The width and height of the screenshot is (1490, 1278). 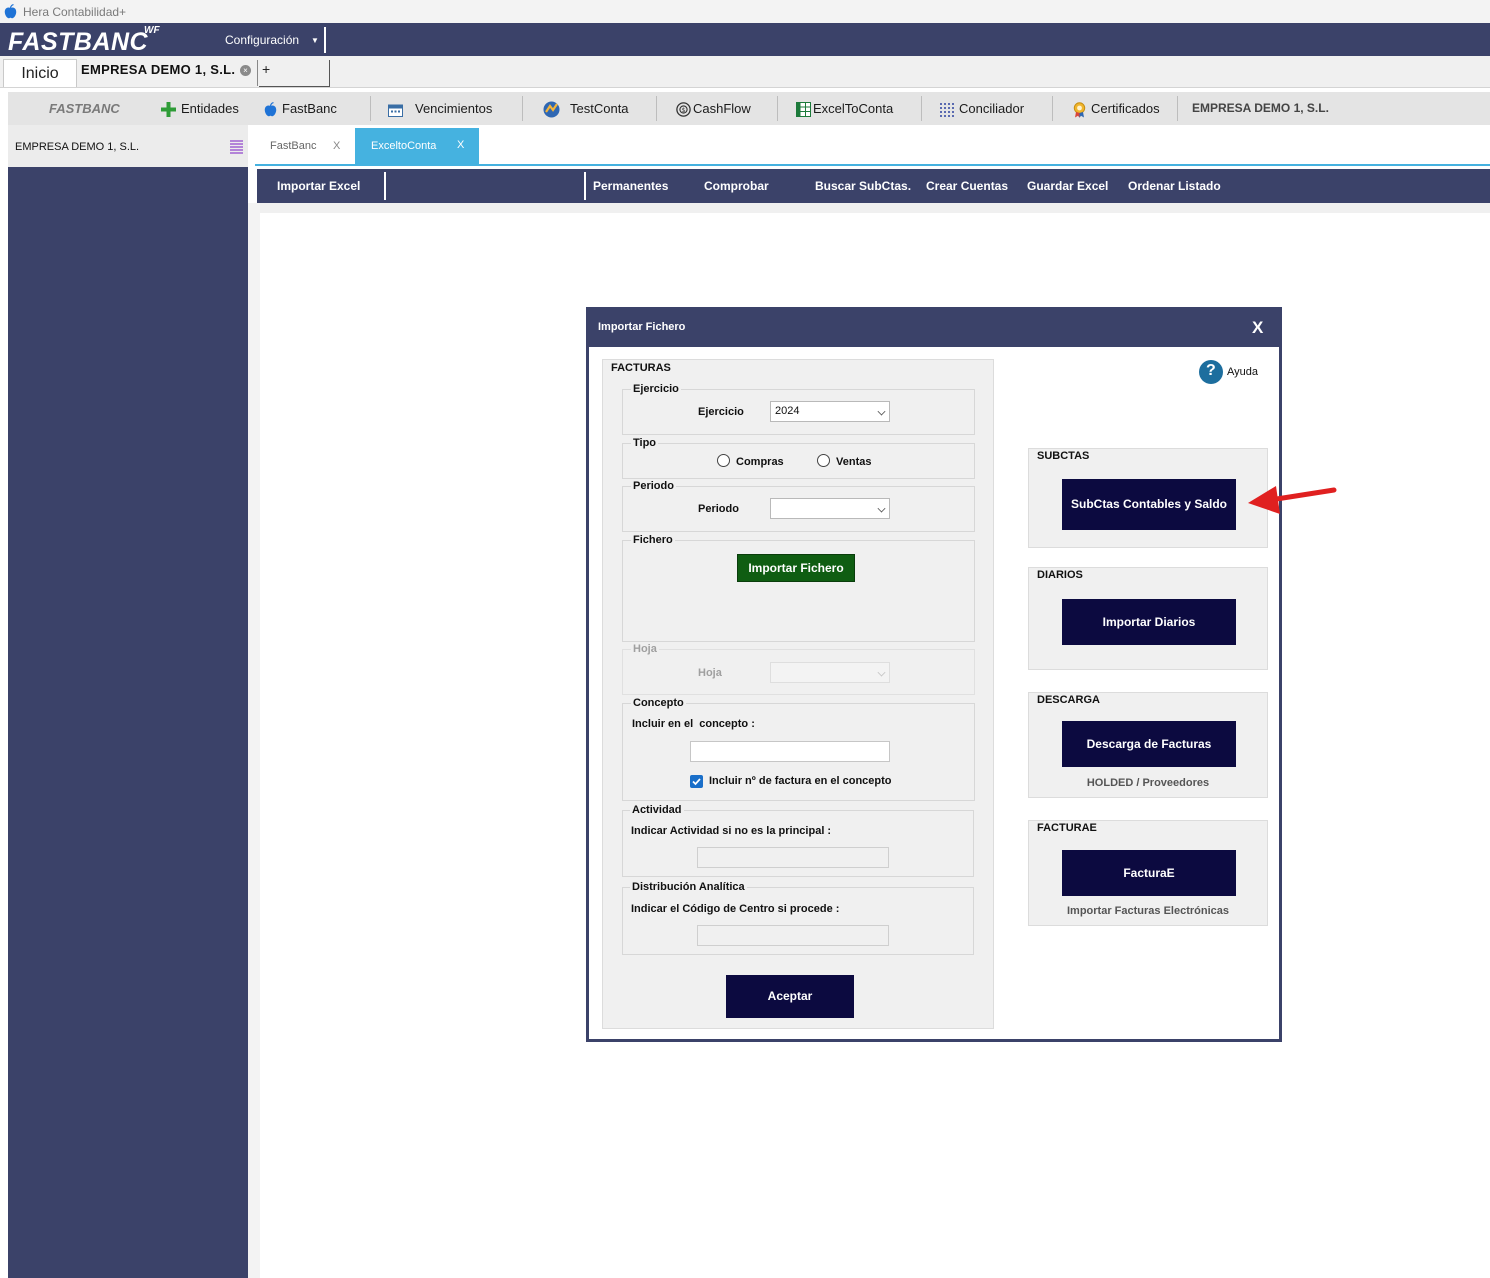 What do you see at coordinates (315, 40) in the screenshot?
I see `caret-down-icon: ▼` at bounding box center [315, 40].